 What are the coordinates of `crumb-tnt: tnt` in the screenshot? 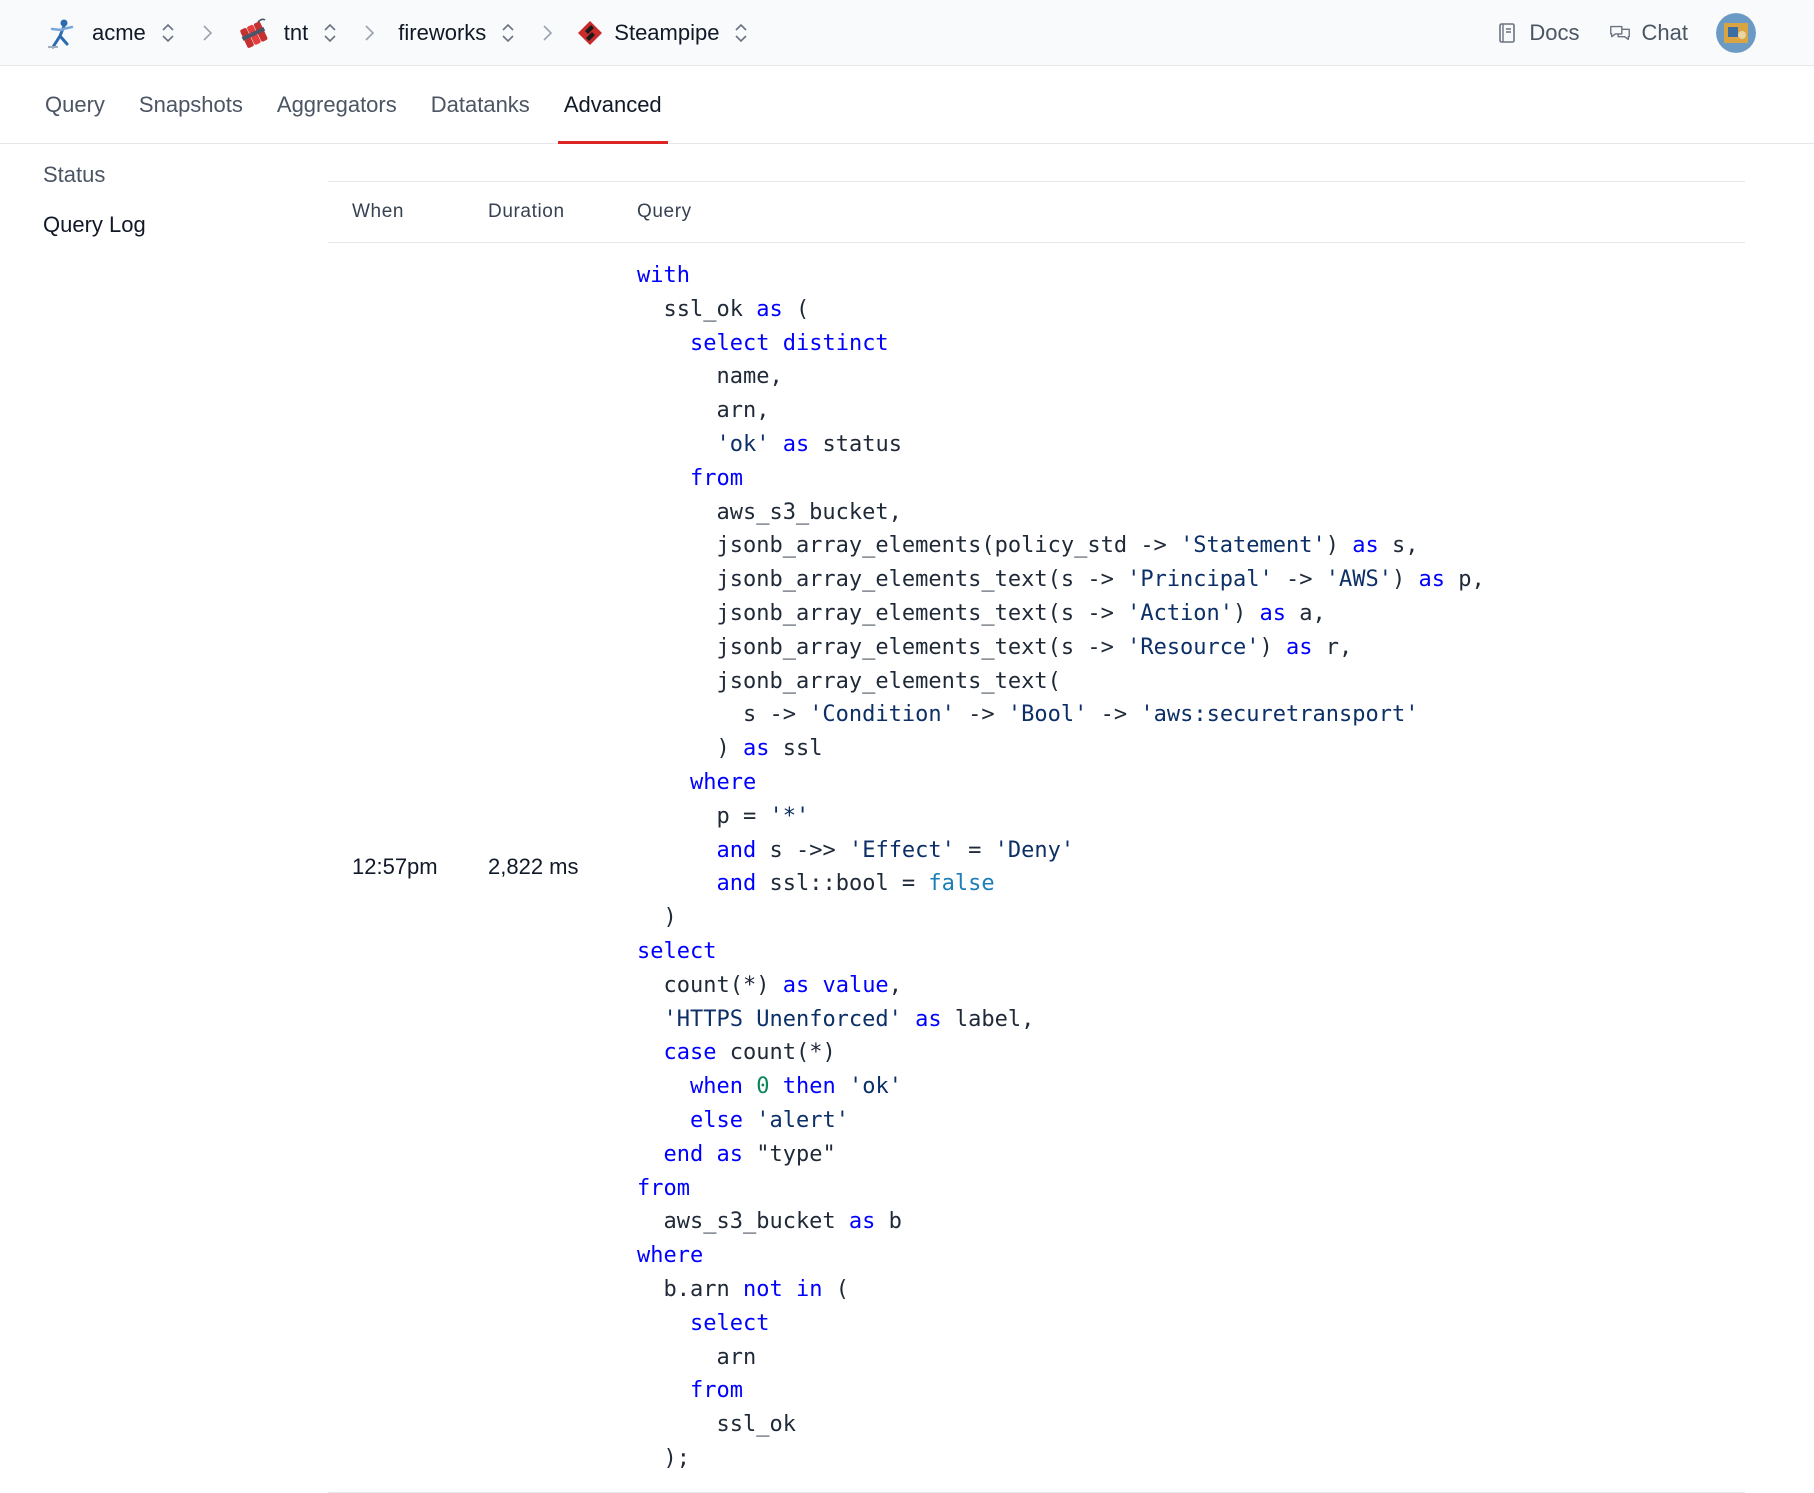 It's located at (287, 33).